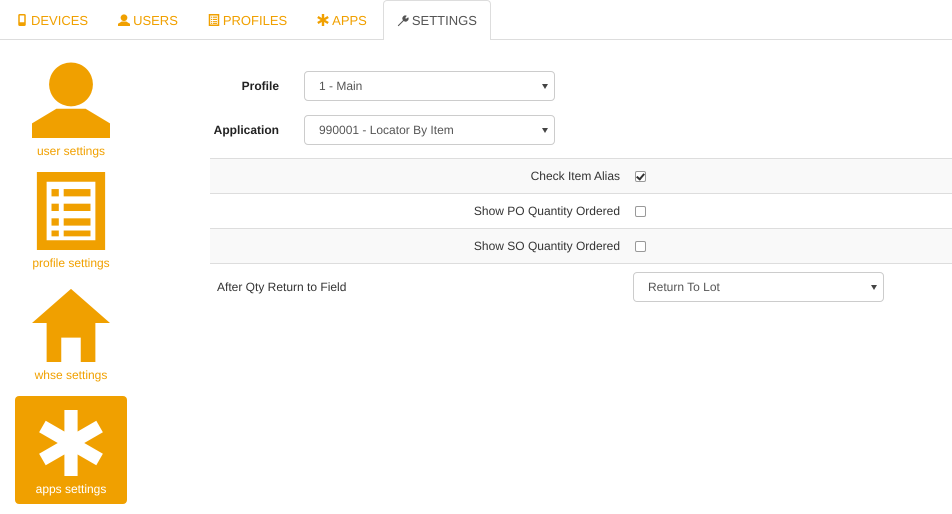 This screenshot has width=952, height=514. Describe the element at coordinates (71, 334) in the screenshot. I see `sidebar-item: whse settings` at that location.